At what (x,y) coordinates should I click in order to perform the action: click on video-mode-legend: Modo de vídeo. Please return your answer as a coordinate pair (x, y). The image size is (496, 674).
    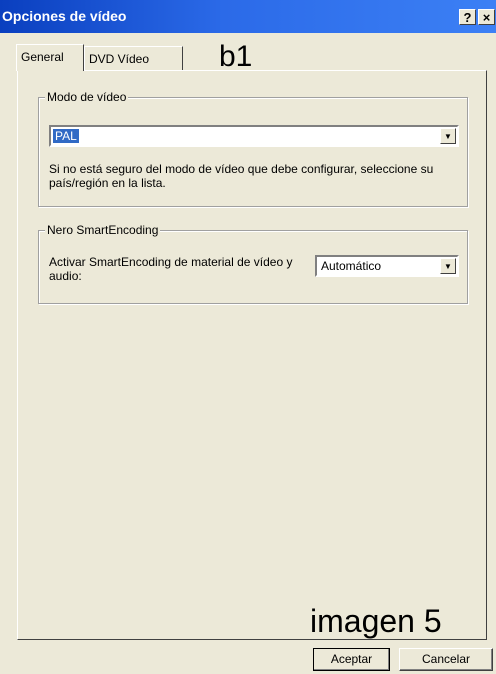
    Looking at the image, I should click on (87, 97).